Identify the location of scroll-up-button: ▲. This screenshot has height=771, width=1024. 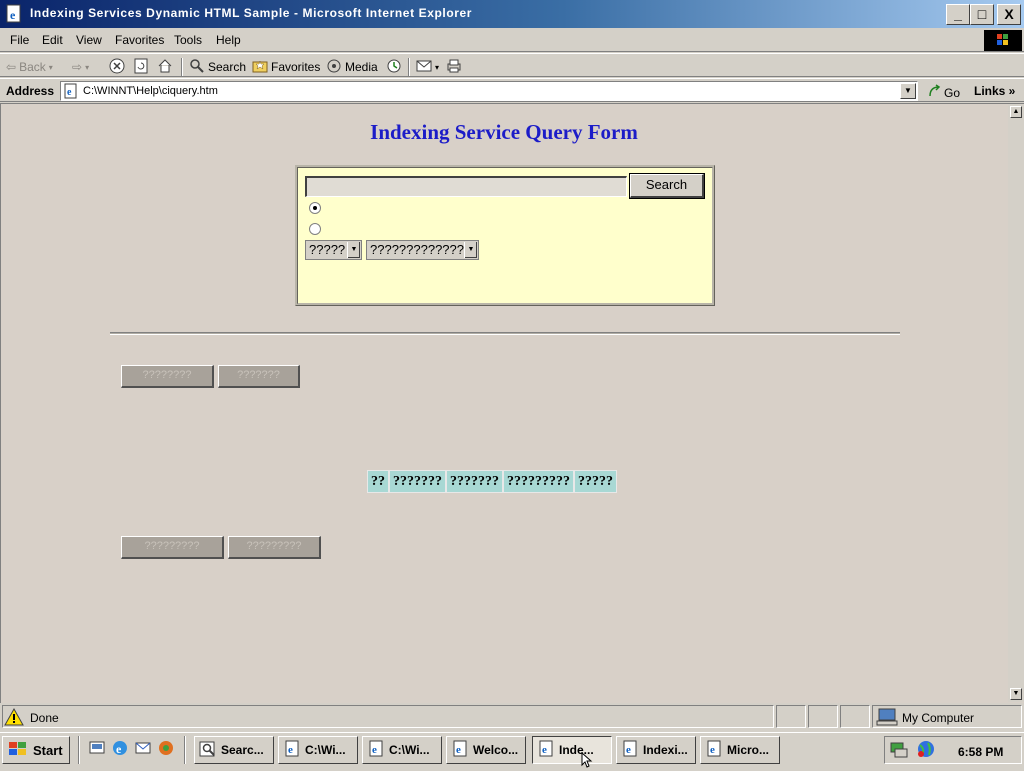
(1016, 112).